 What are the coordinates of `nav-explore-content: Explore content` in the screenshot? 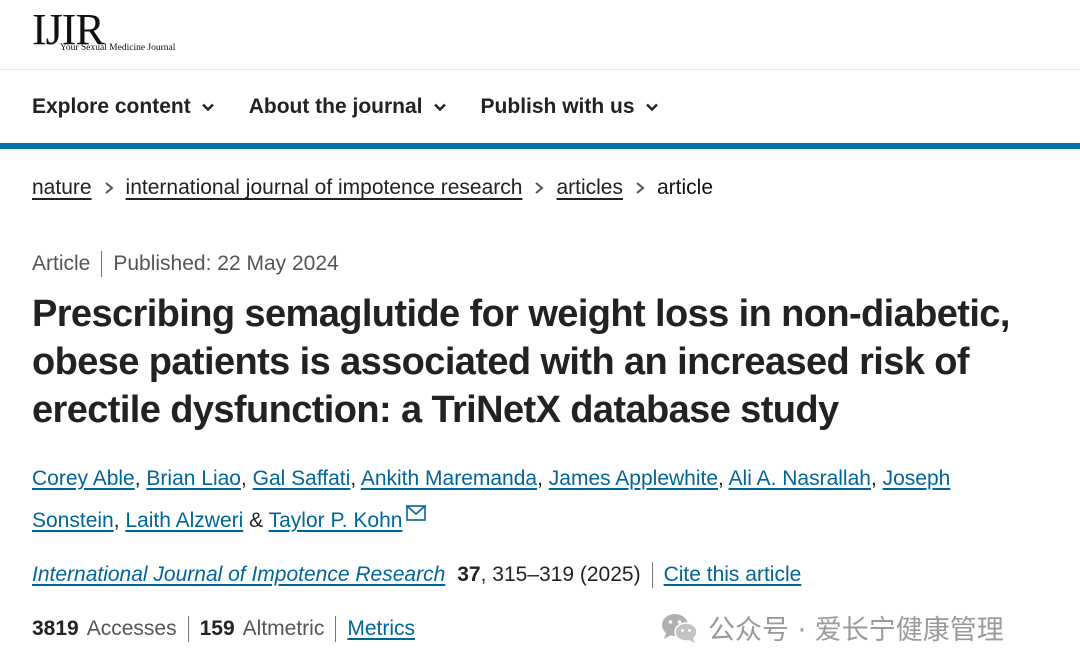 It's located at (123, 107).